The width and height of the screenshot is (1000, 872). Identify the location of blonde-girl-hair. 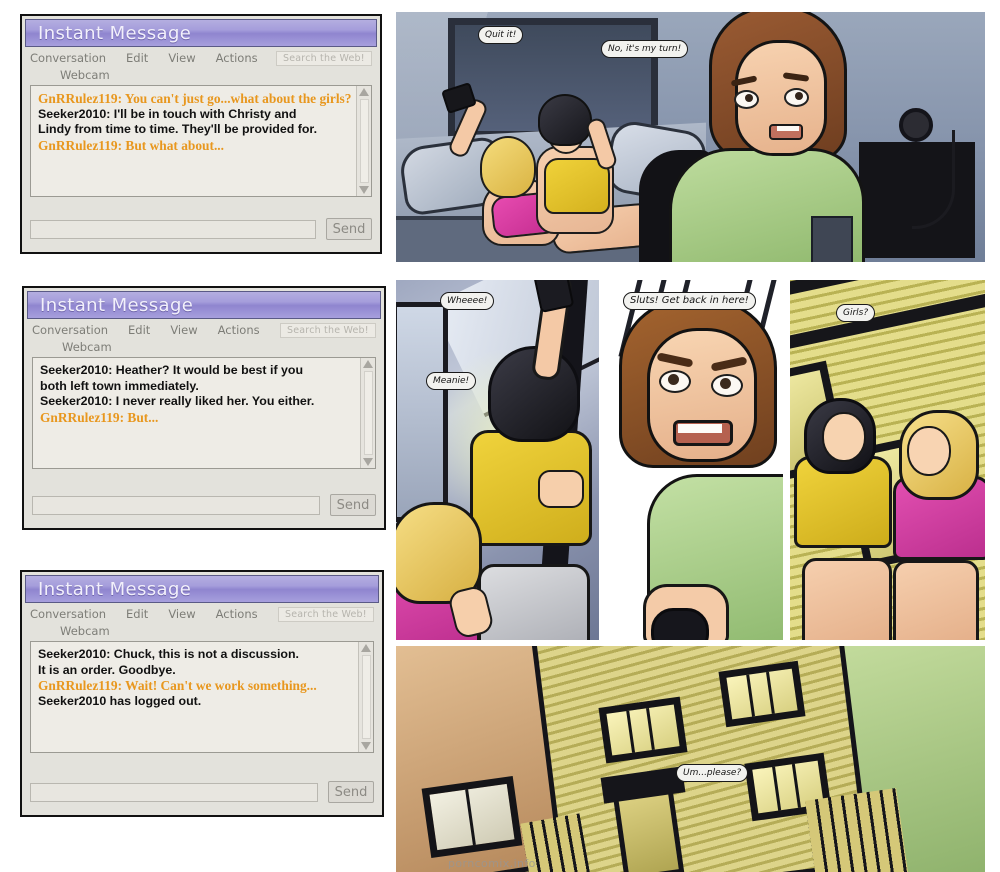
(508, 167).